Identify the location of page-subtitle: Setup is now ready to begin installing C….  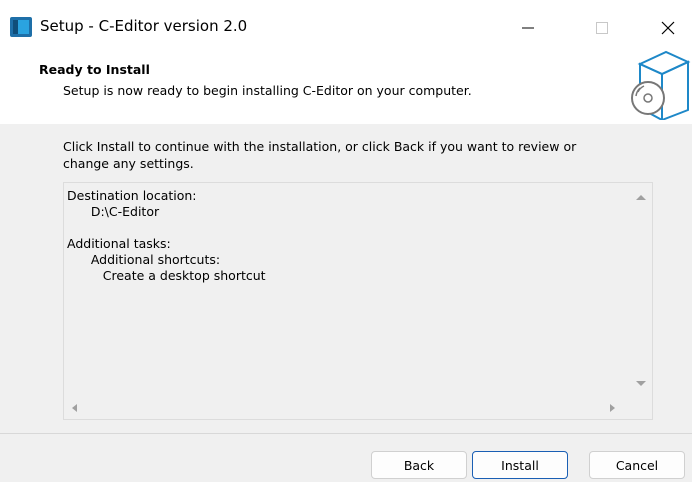
(267, 90).